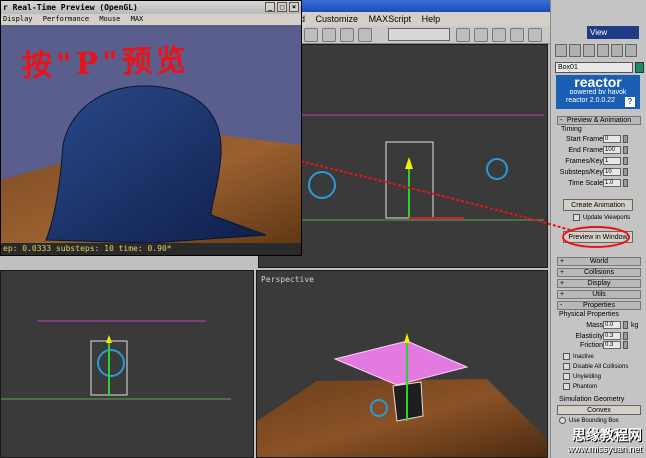  Describe the element at coordinates (589, 421) in the screenshot. I see `bounding-box-row: Use Bounding Box` at that location.